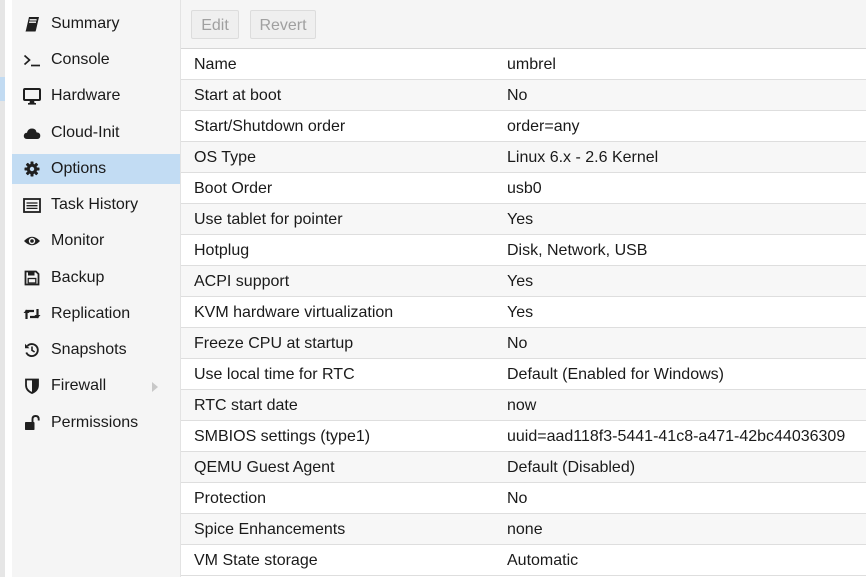 This screenshot has height=577, width=866. I want to click on sidebar-item-label: Hardware, so click(86, 95).